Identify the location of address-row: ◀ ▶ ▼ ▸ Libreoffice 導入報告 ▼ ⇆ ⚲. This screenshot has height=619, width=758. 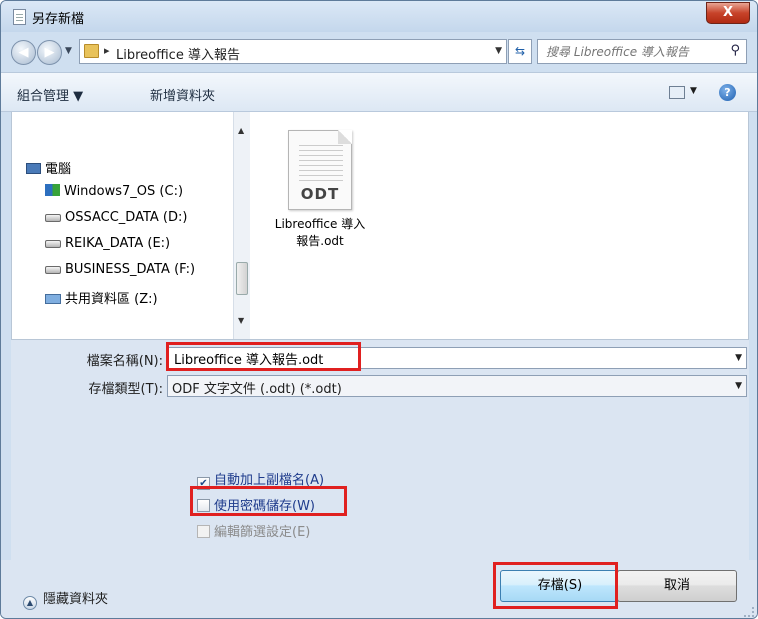
(379, 52).